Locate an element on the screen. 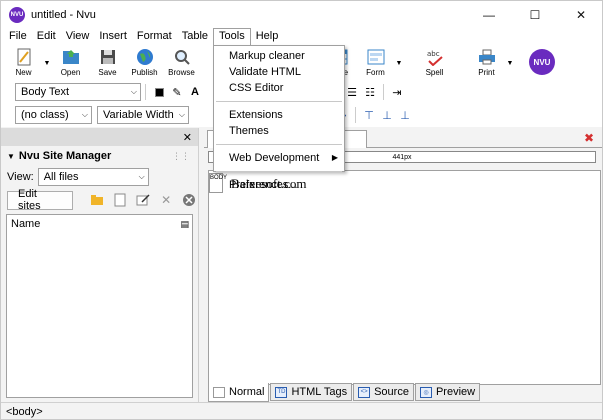 This screenshot has height=420, width=603. view-label: View: is located at coordinates (20, 177).